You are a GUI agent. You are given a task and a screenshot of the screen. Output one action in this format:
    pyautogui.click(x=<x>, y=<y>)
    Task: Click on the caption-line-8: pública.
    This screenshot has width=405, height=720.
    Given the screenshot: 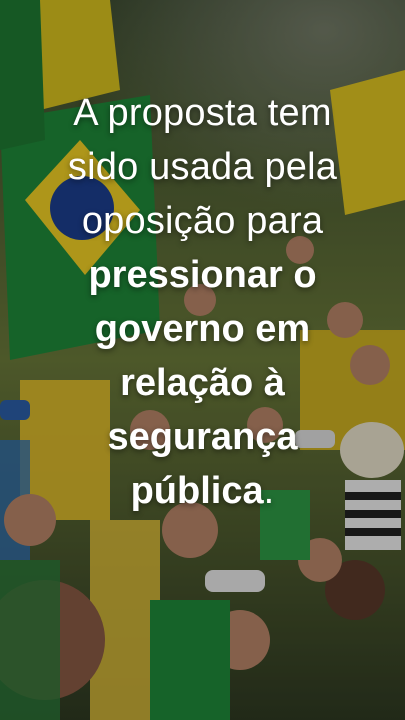 What is the action you would take?
    pyautogui.click(x=202, y=491)
    